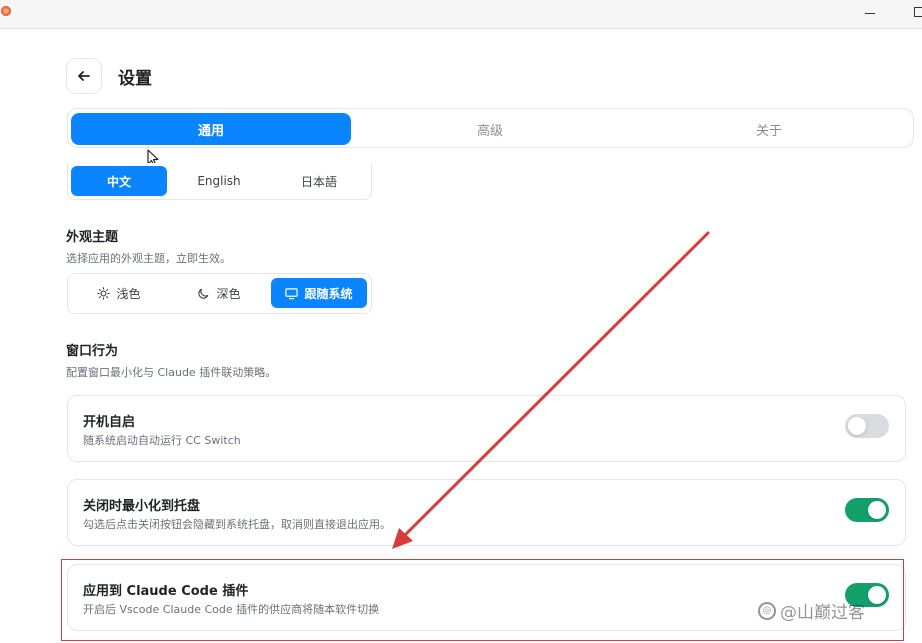 This screenshot has width=922, height=643. I want to click on setting-card-minimize-to-tray: 关闭时最小化到托盘 勾选后点击关闭按钮会隐藏到系统托盘，取消则直接退出应用。, so click(486, 512).